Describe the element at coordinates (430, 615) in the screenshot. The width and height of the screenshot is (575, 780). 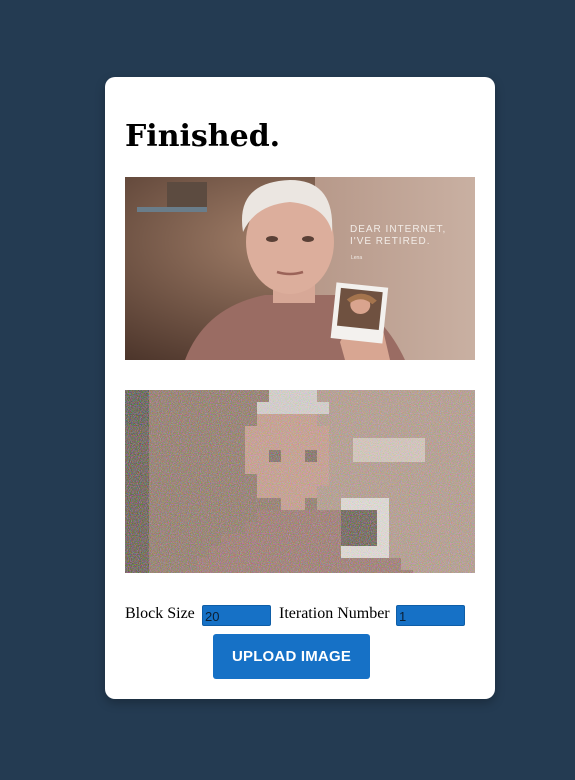
I see `iteration-number-input` at that location.